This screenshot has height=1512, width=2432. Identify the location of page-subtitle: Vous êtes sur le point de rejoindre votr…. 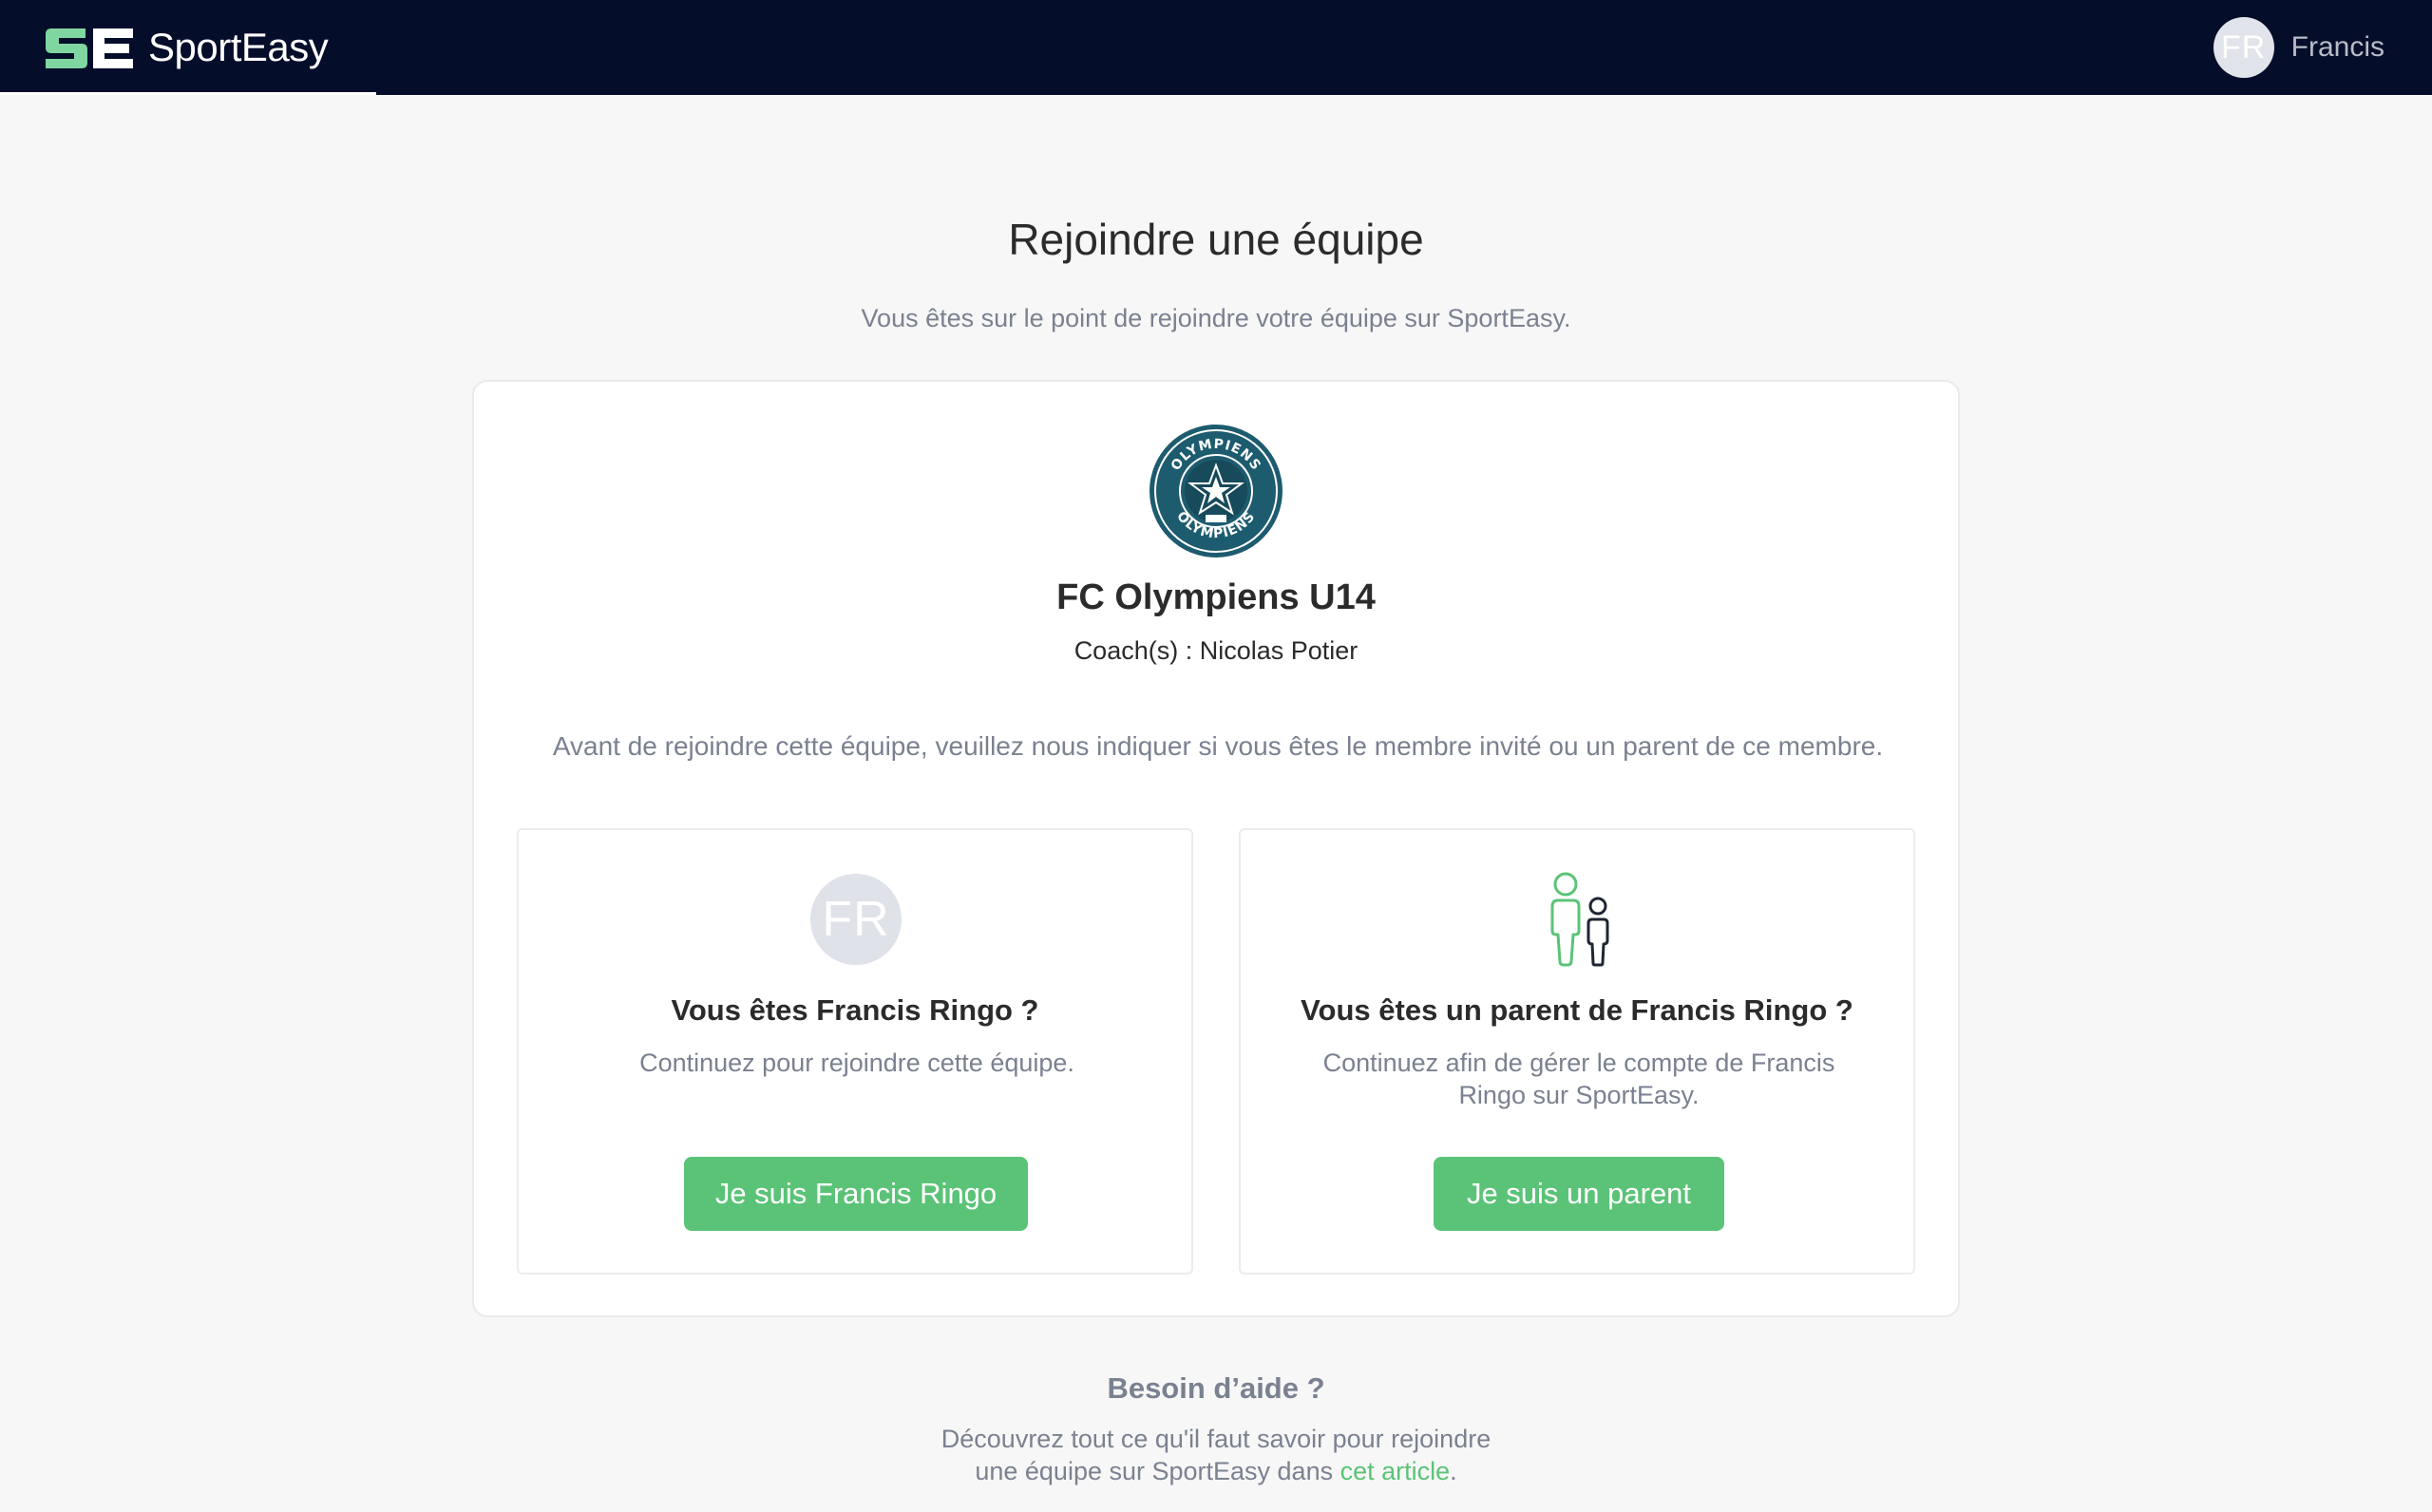
(1216, 318).